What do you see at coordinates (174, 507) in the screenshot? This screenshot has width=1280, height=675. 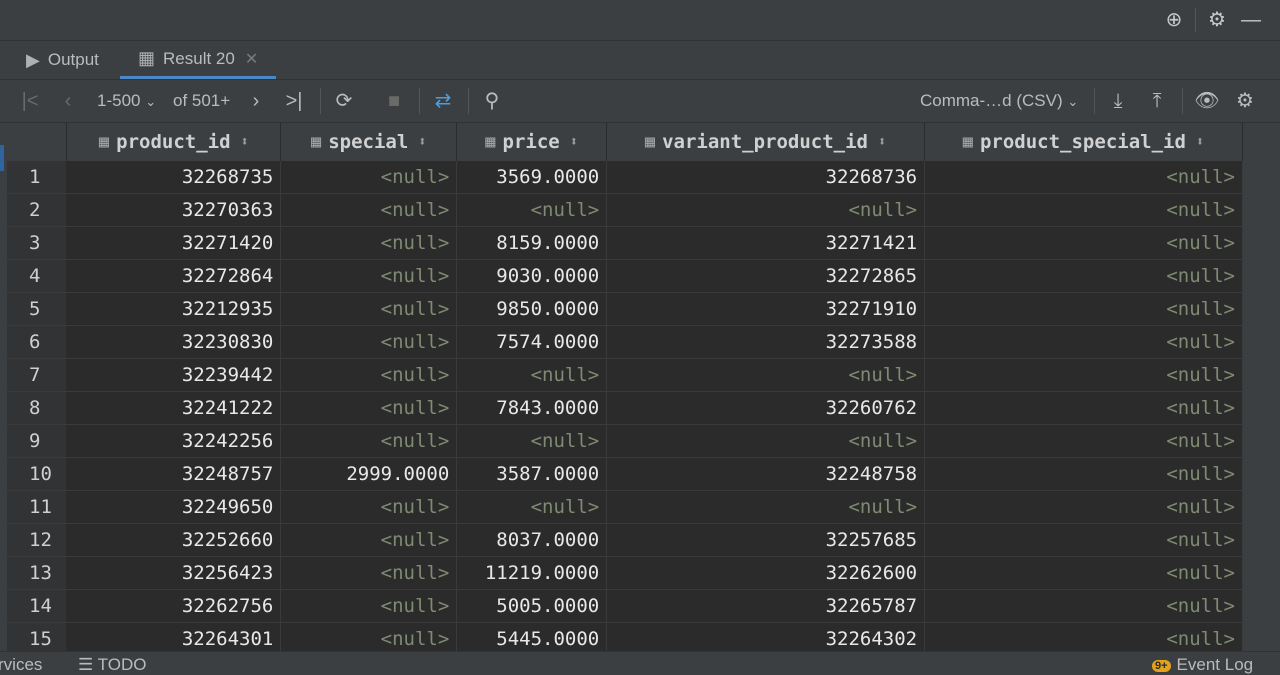 I see `table-cell: 32249650` at bounding box center [174, 507].